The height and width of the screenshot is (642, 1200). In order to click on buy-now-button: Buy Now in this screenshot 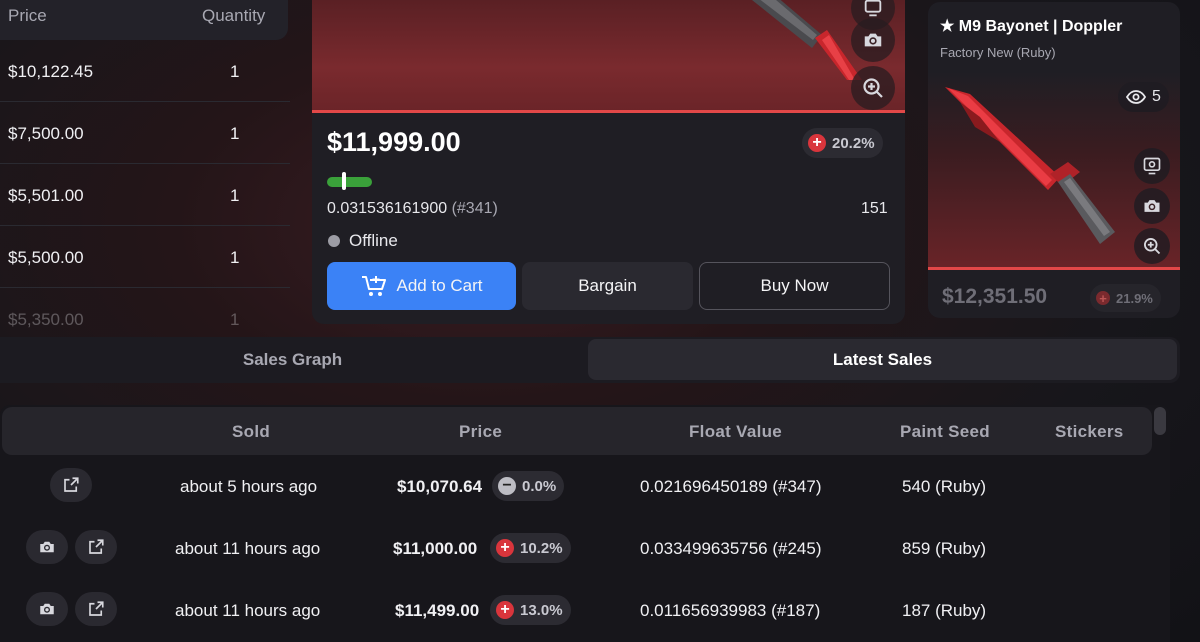, I will do `click(794, 286)`.